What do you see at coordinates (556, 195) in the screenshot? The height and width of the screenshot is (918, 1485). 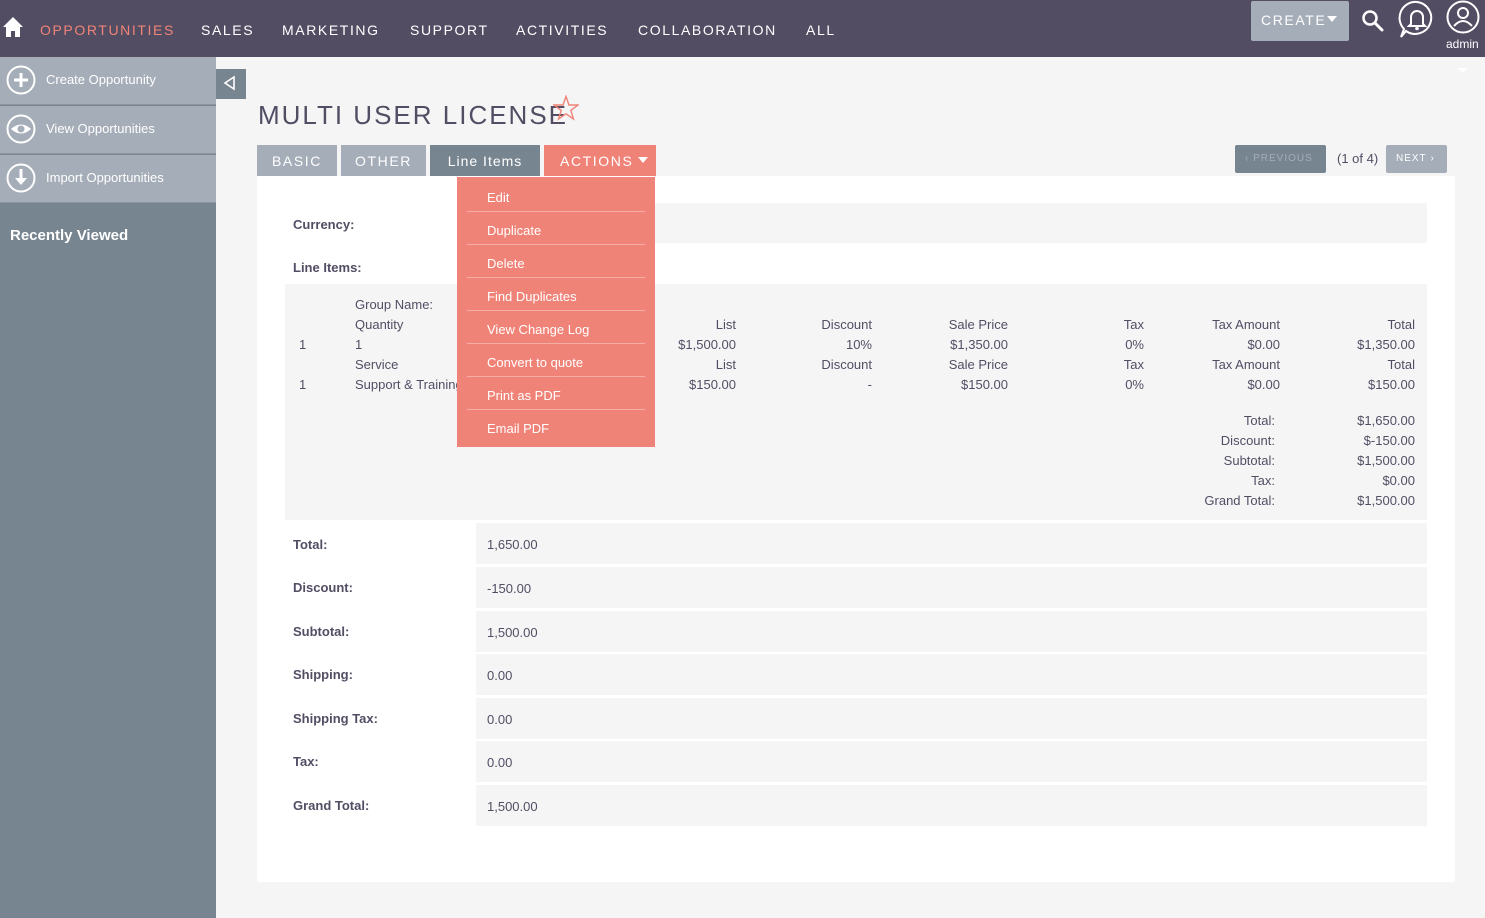 I see `menu-item-edit: Edit` at bounding box center [556, 195].